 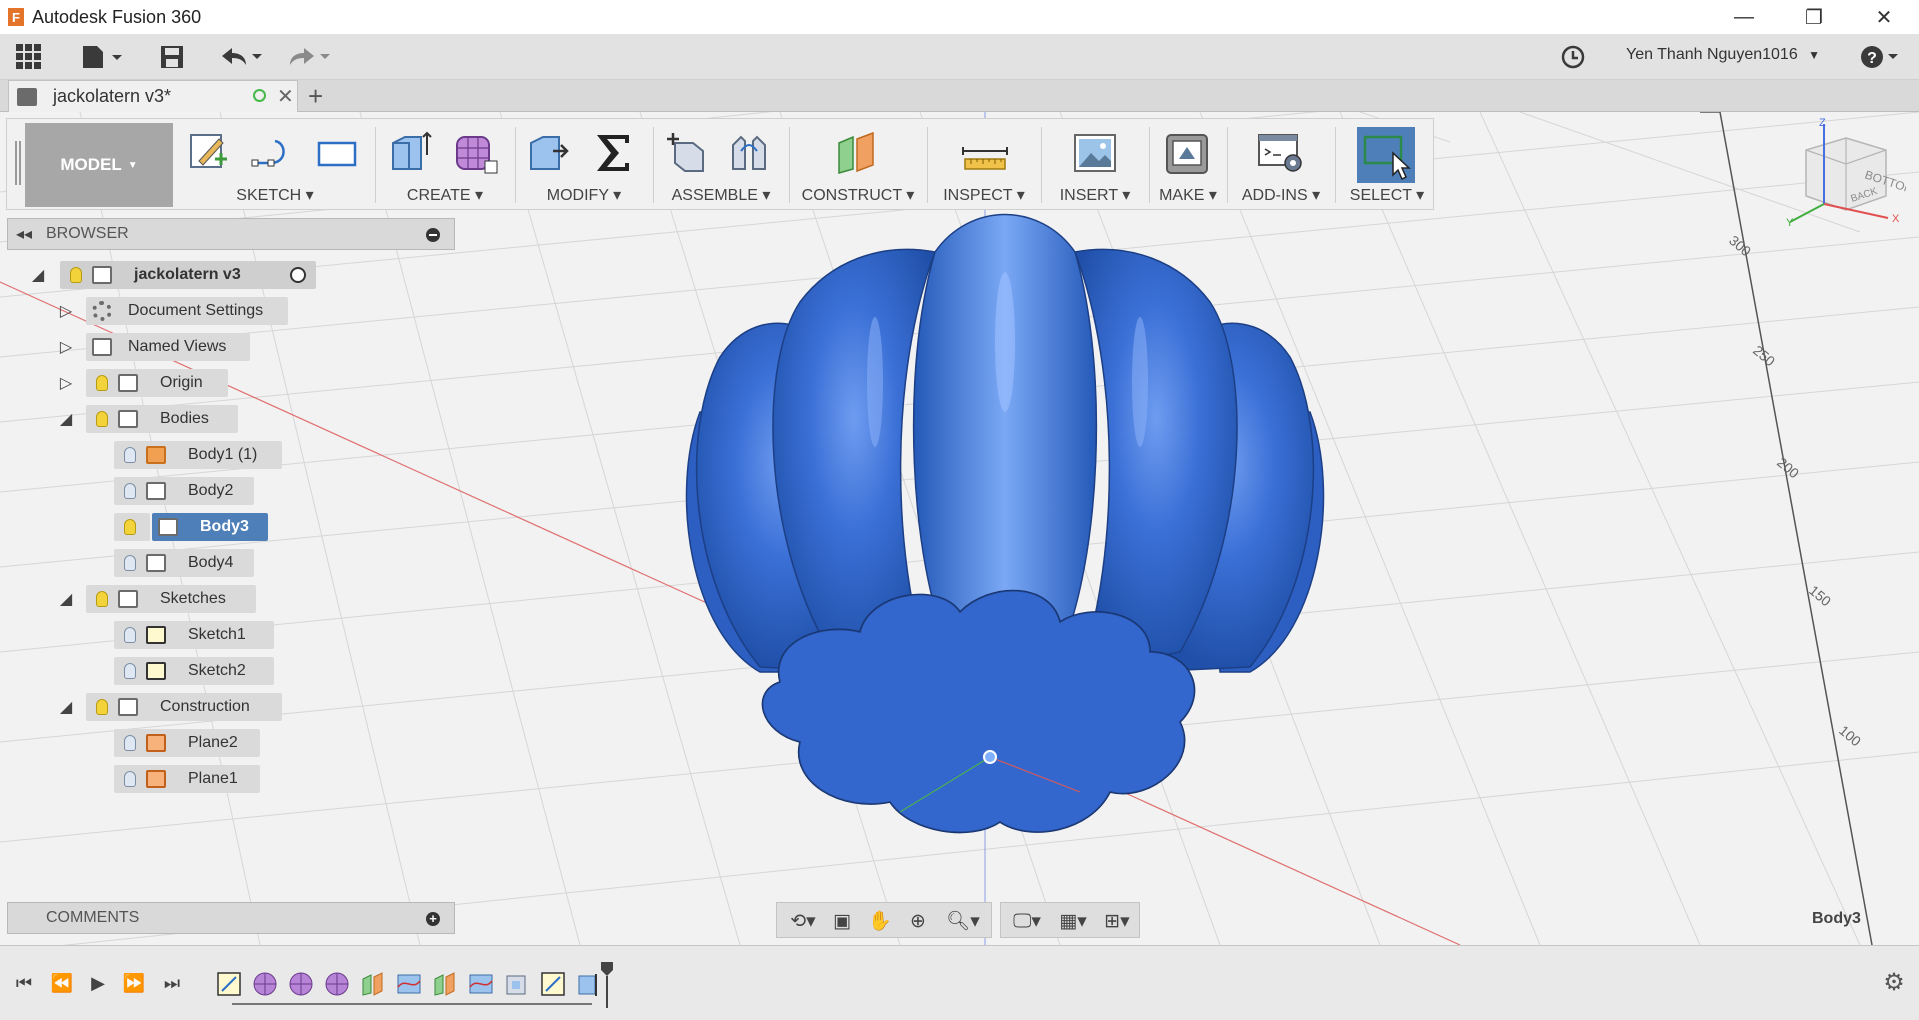 What do you see at coordinates (433, 235) in the screenshot?
I see `minimize-browser-button` at bounding box center [433, 235].